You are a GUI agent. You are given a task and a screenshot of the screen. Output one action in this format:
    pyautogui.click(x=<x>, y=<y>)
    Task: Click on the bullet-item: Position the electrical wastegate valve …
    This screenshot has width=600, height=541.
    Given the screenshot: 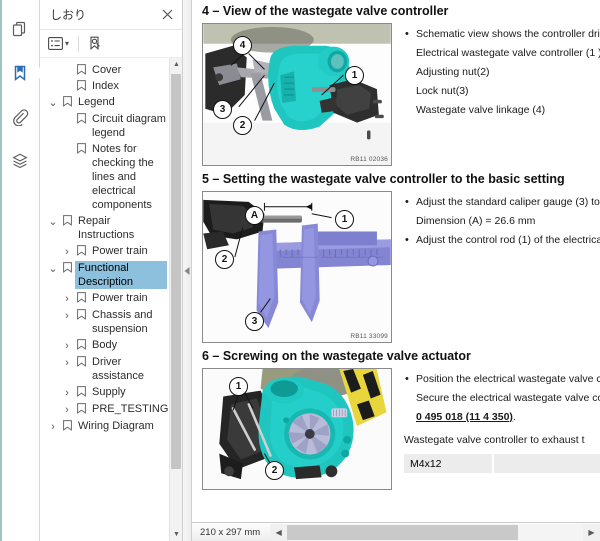 What is the action you would take?
    pyautogui.click(x=502, y=379)
    